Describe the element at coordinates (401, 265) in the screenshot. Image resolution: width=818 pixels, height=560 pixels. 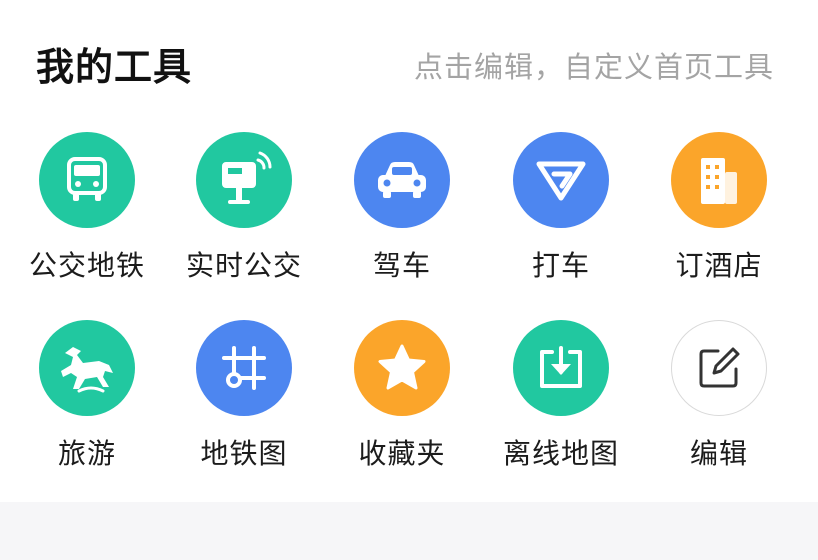
I see `tool-label: 驾车` at that location.